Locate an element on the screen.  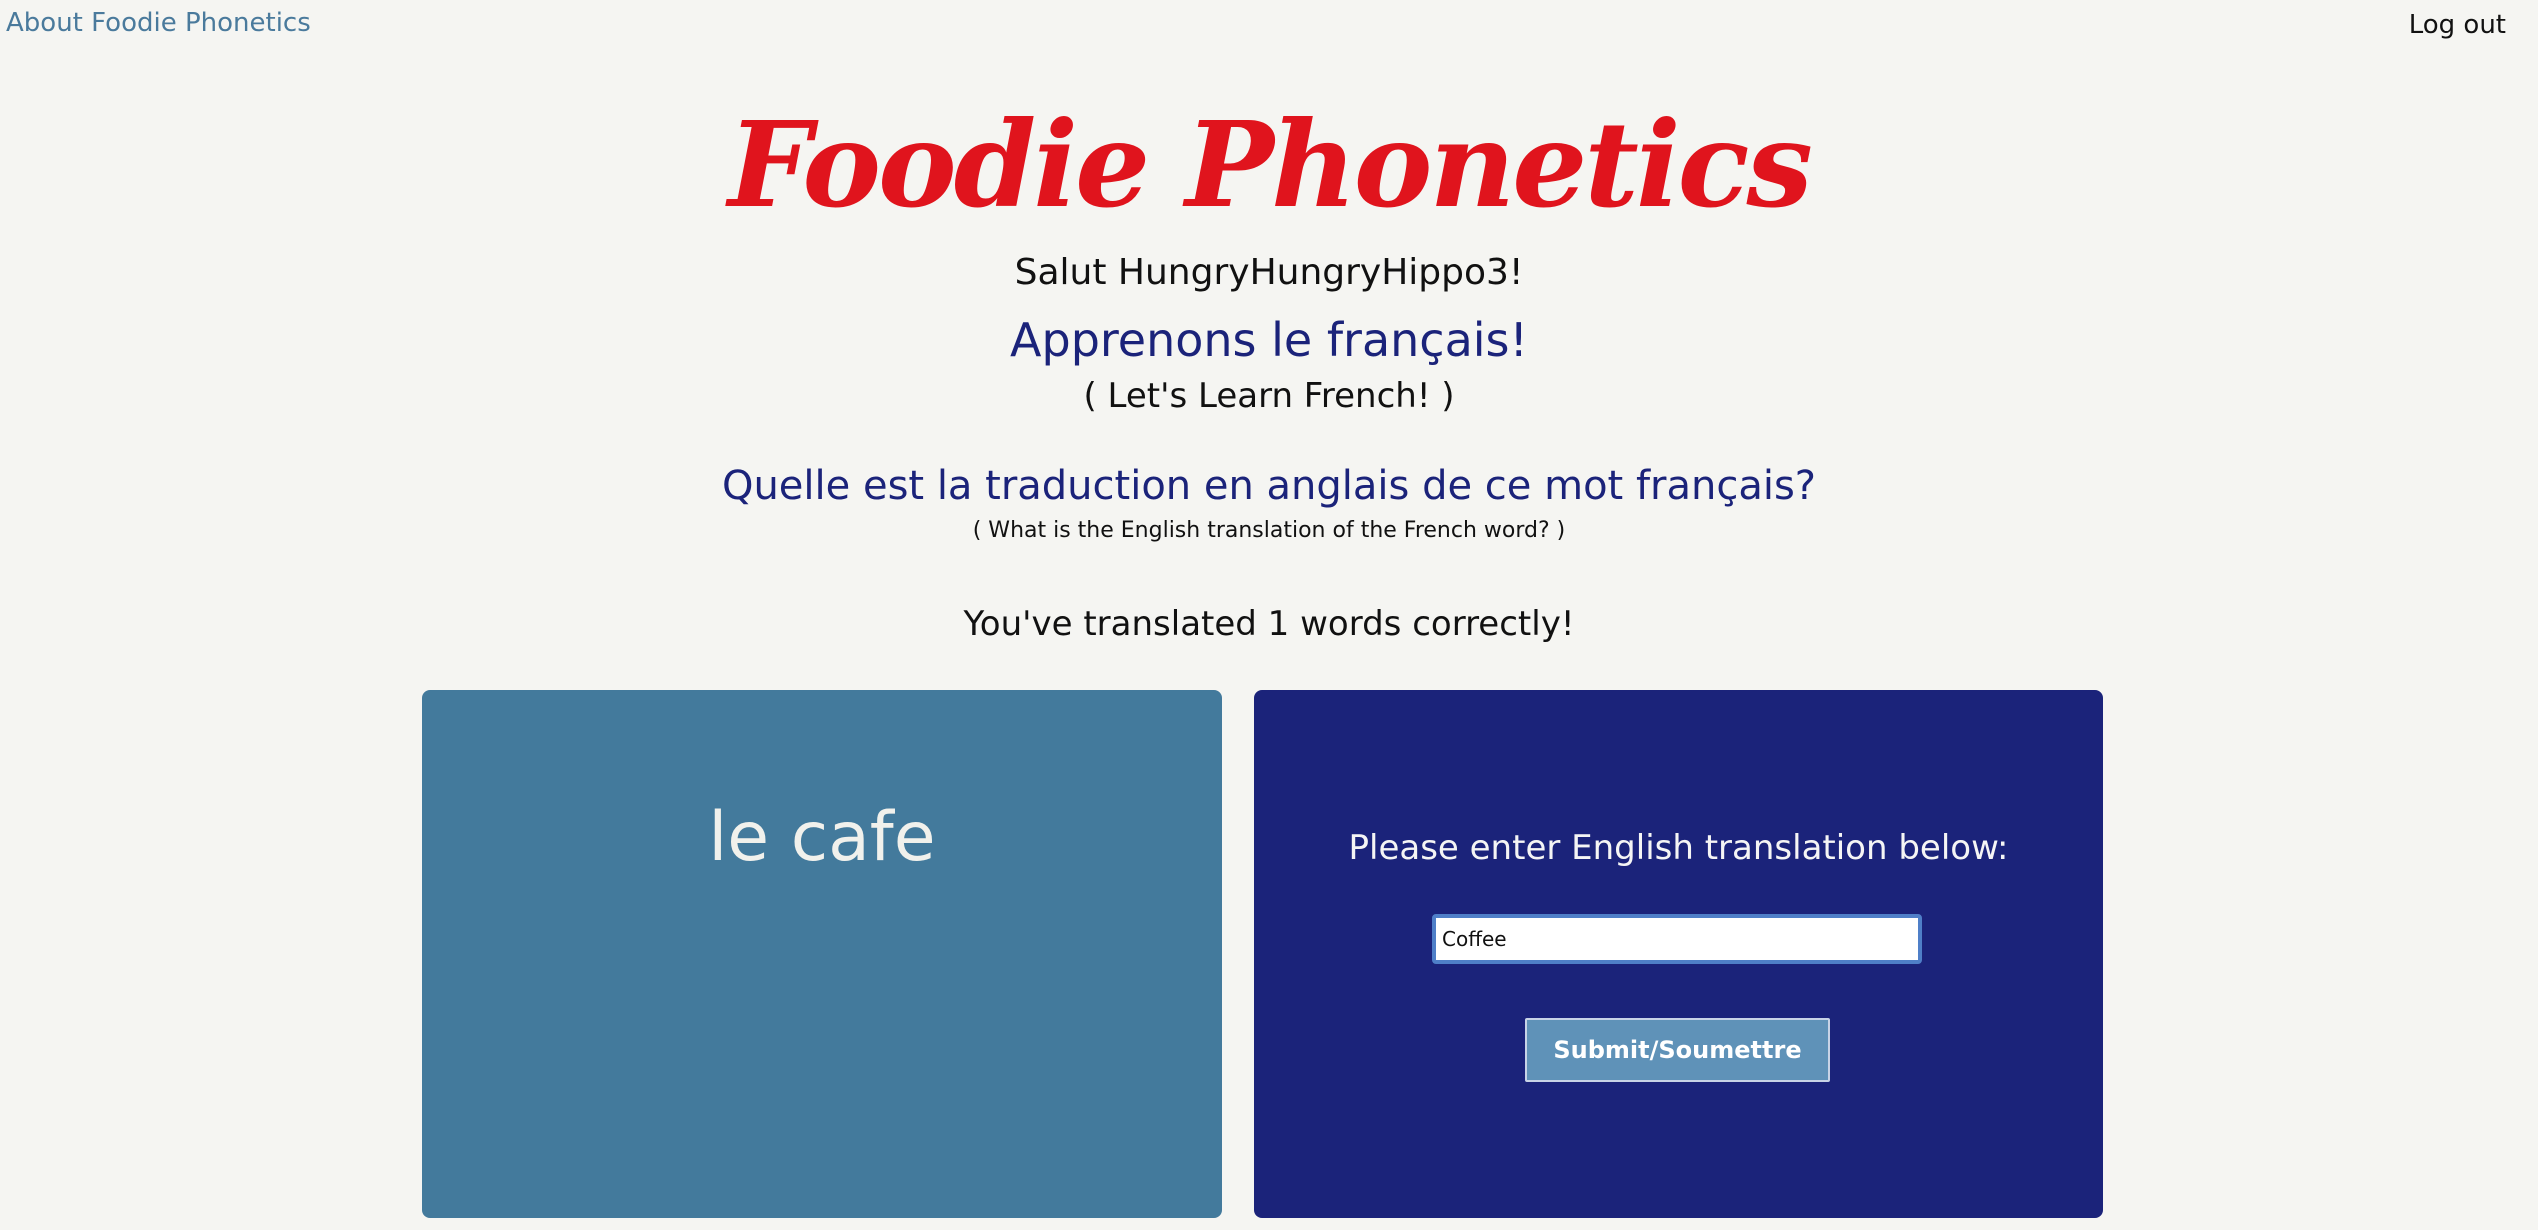
translation-prompt: Please enter English translation below: is located at coordinates (1678, 848).